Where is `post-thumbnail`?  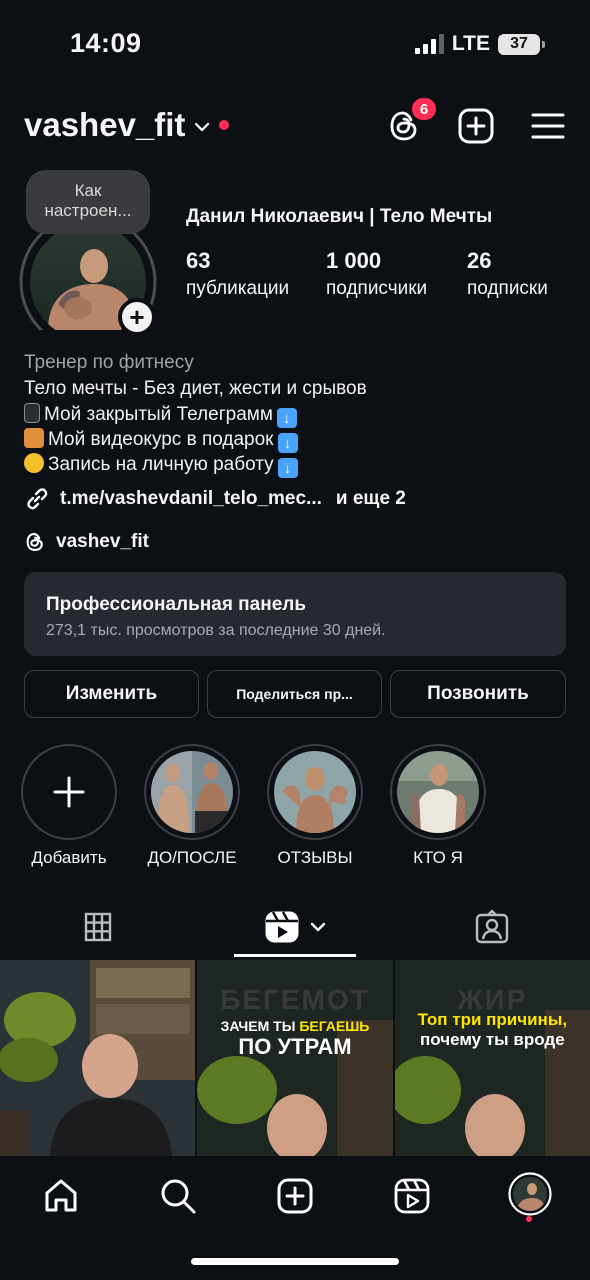
post-thumbnail is located at coordinates (98, 1058).